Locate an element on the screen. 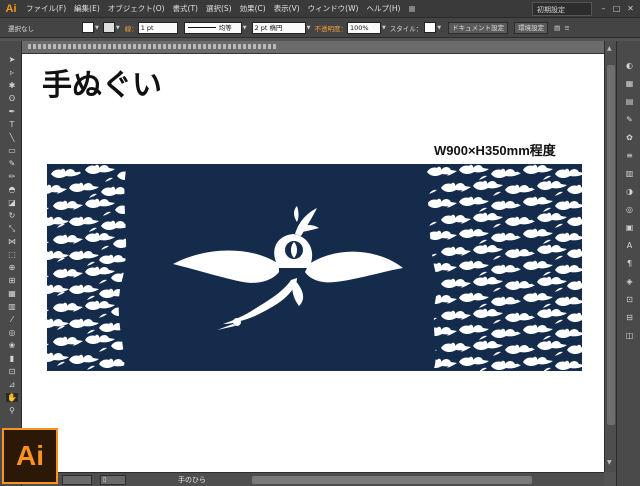  eyedropper-tool-icon: ⁄ is located at coordinates (12, 319).